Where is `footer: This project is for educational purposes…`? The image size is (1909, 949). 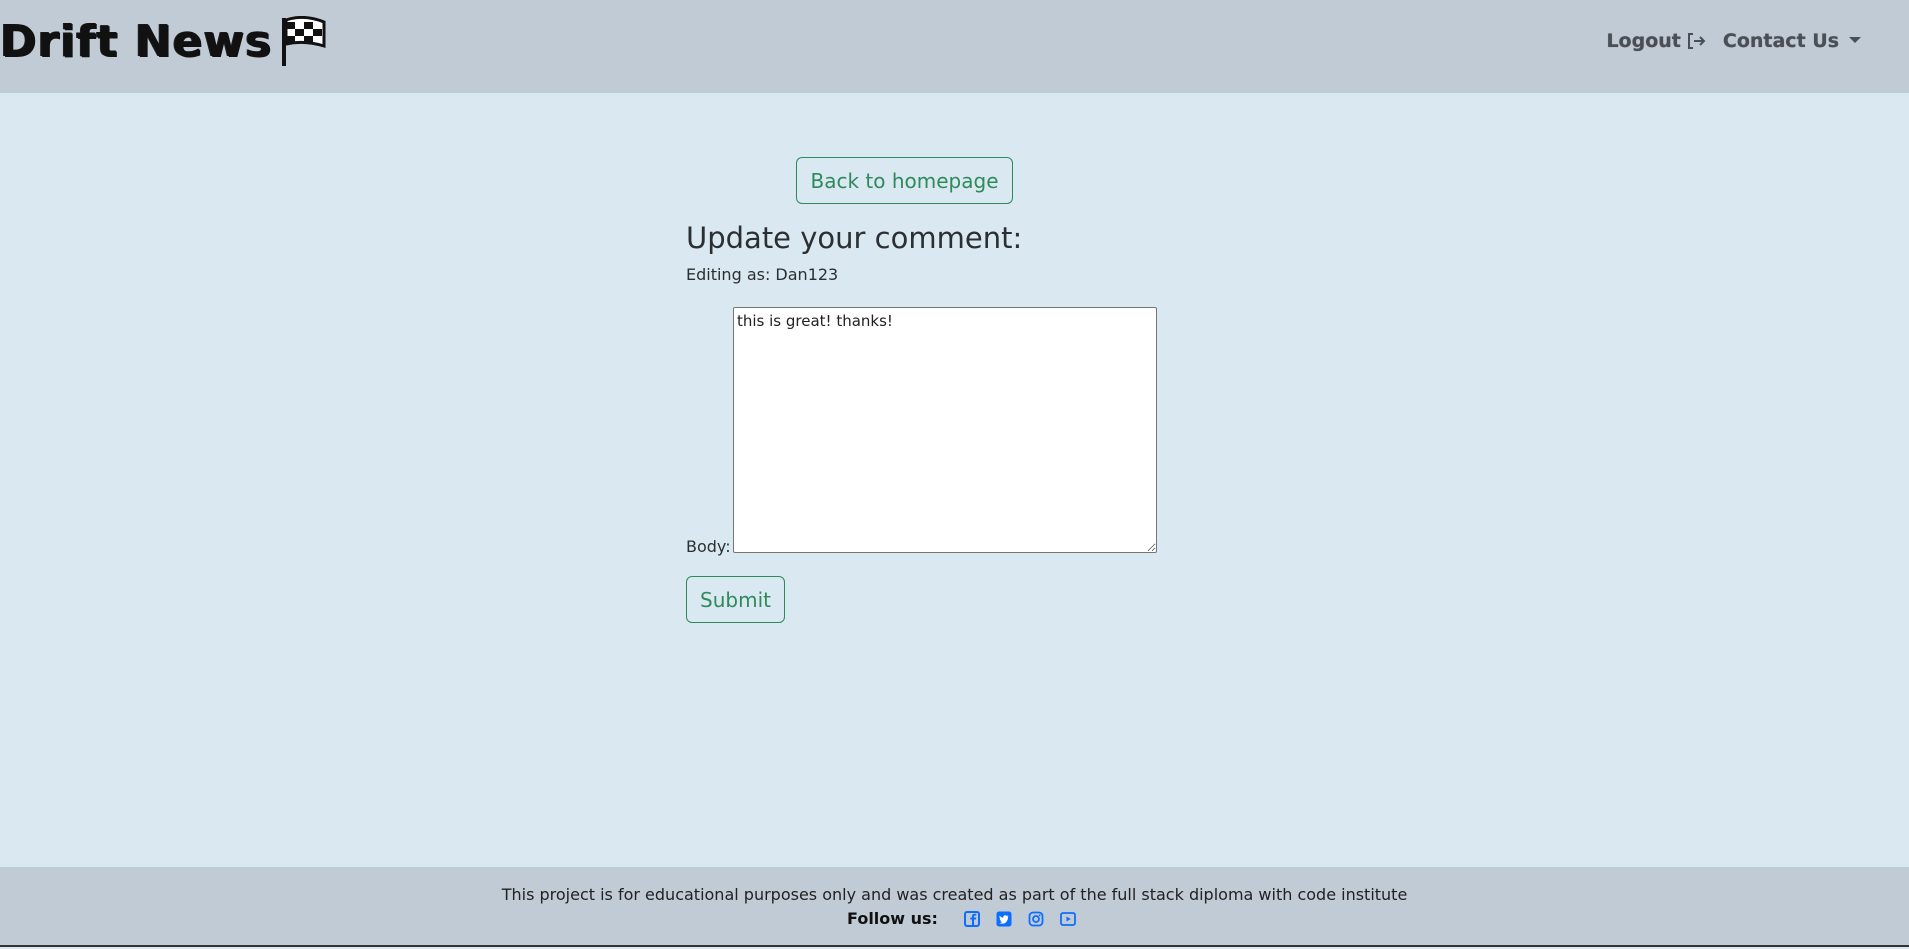 footer: This project is for educational purposes… is located at coordinates (954, 907).